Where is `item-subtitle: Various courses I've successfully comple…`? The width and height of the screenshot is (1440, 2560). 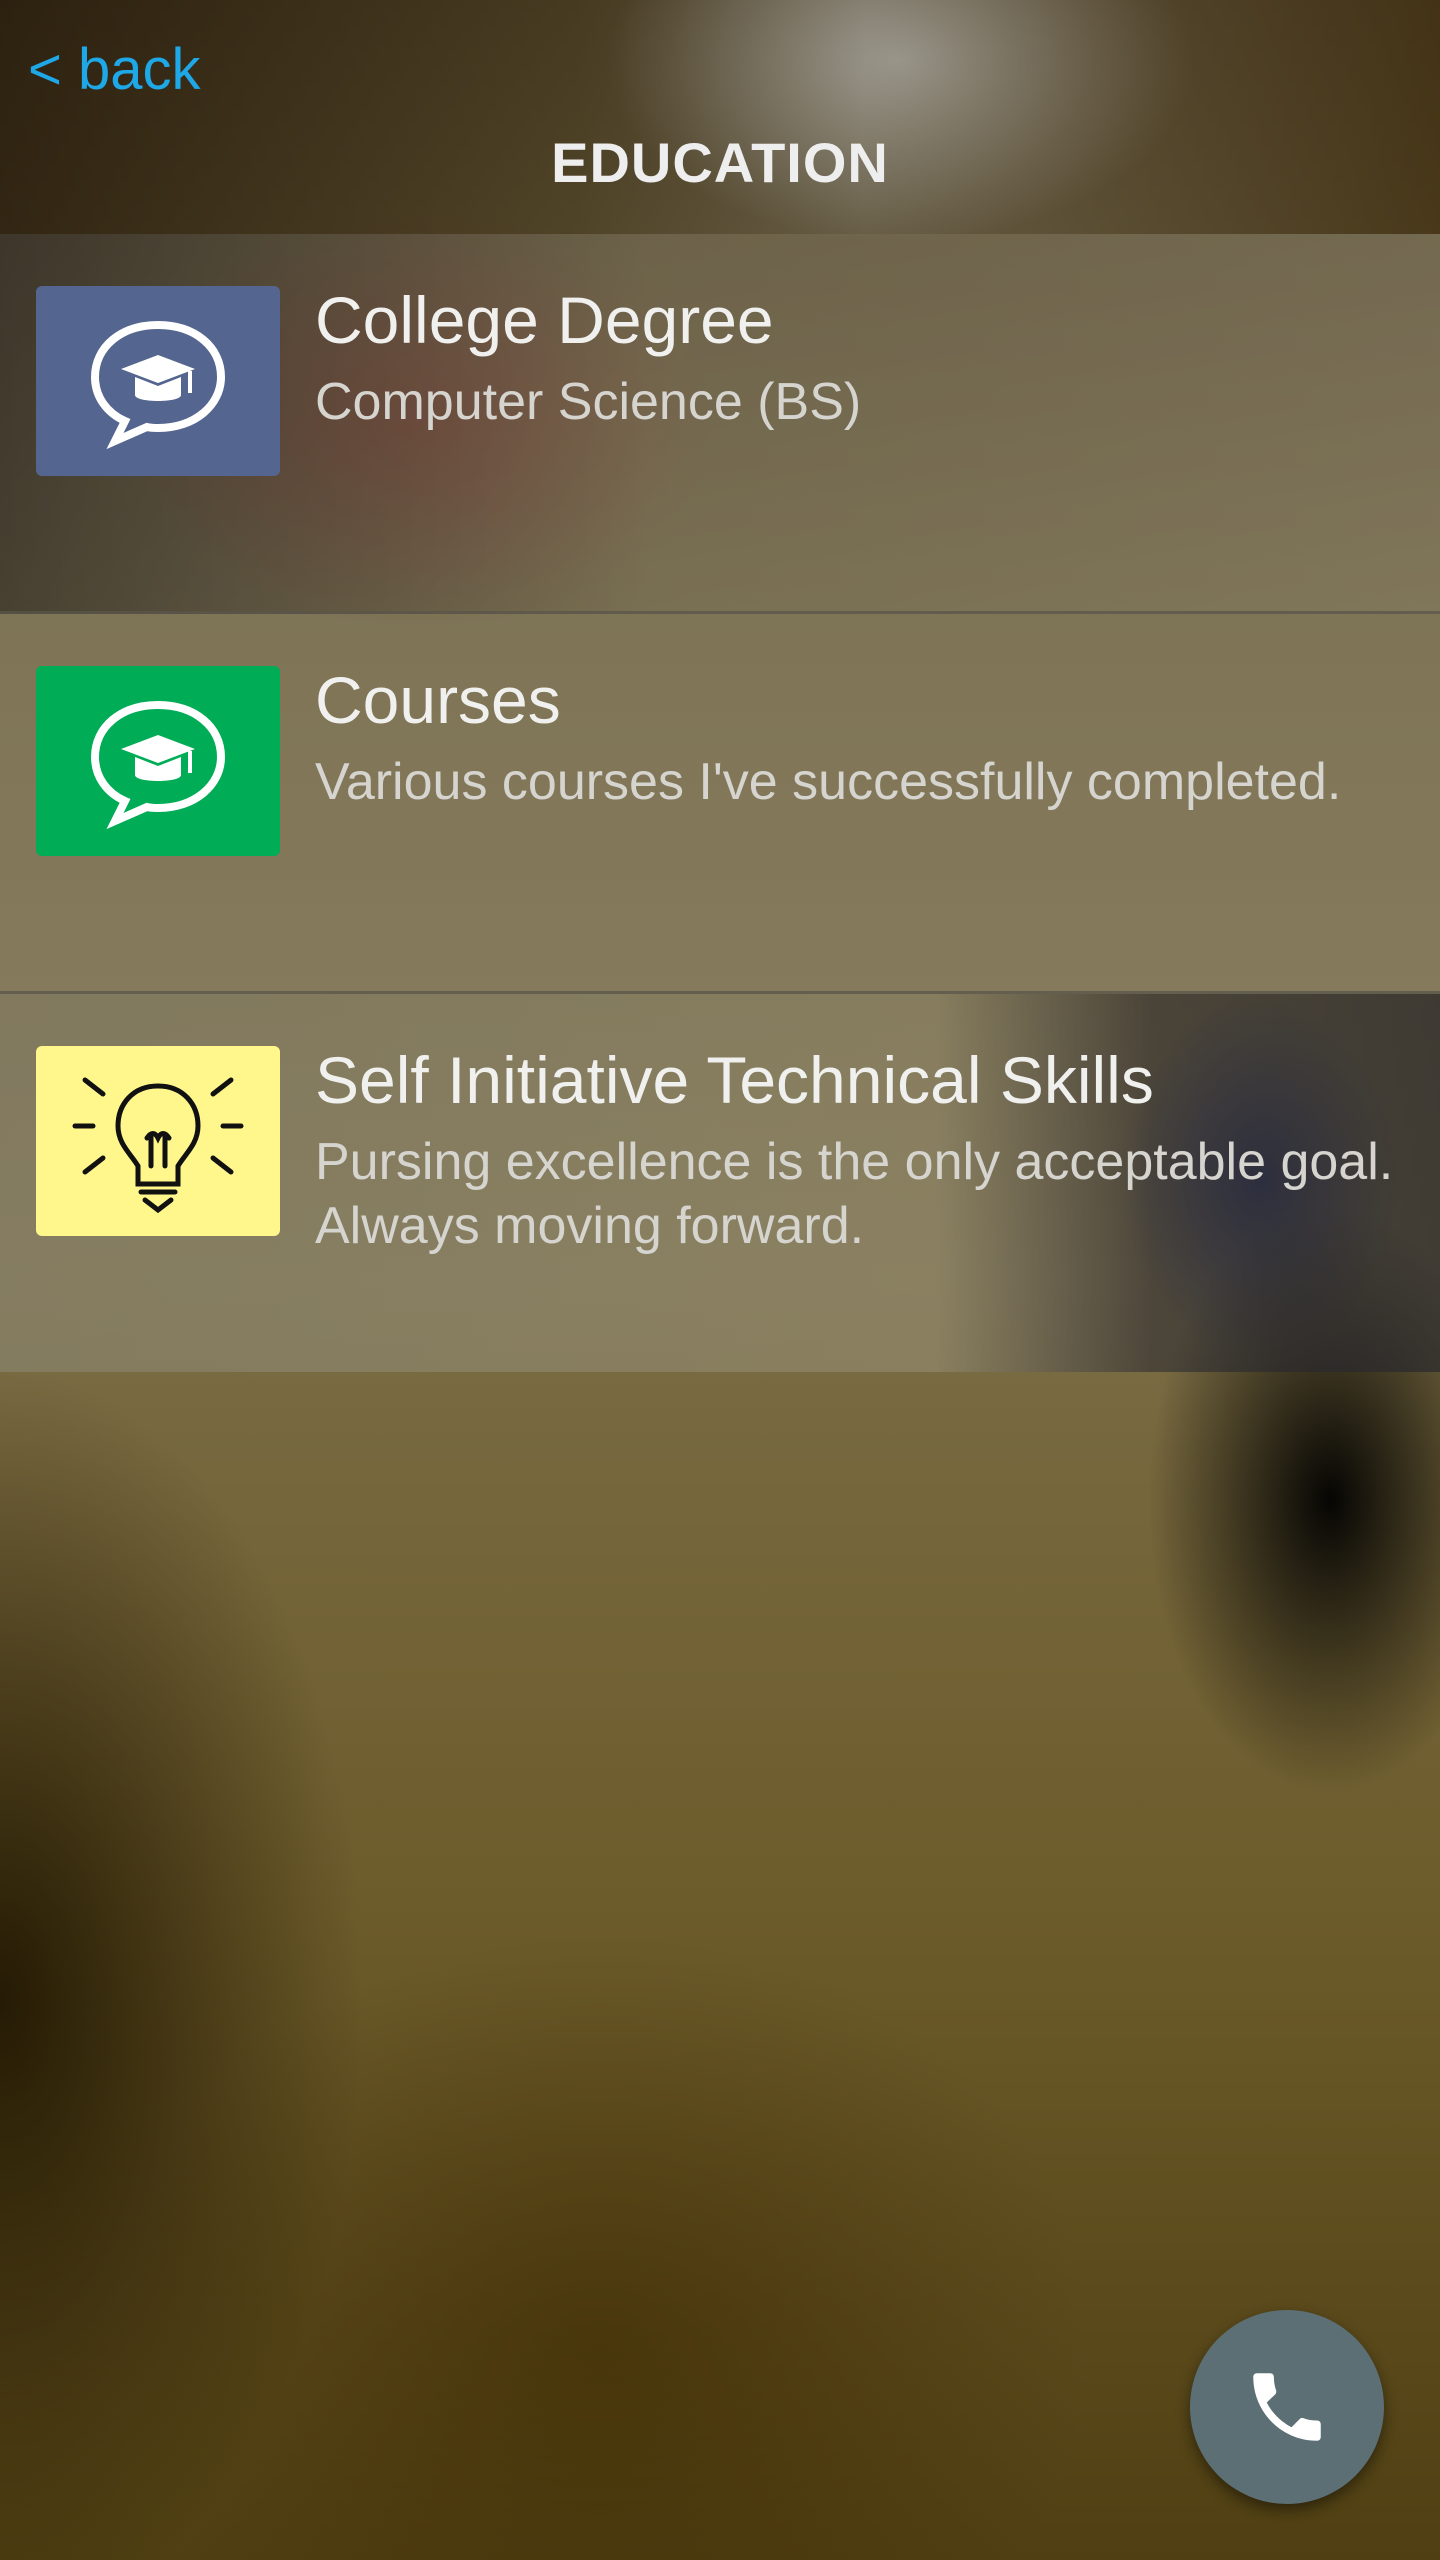 item-subtitle: Various courses I've successfully comple… is located at coordinates (828, 782).